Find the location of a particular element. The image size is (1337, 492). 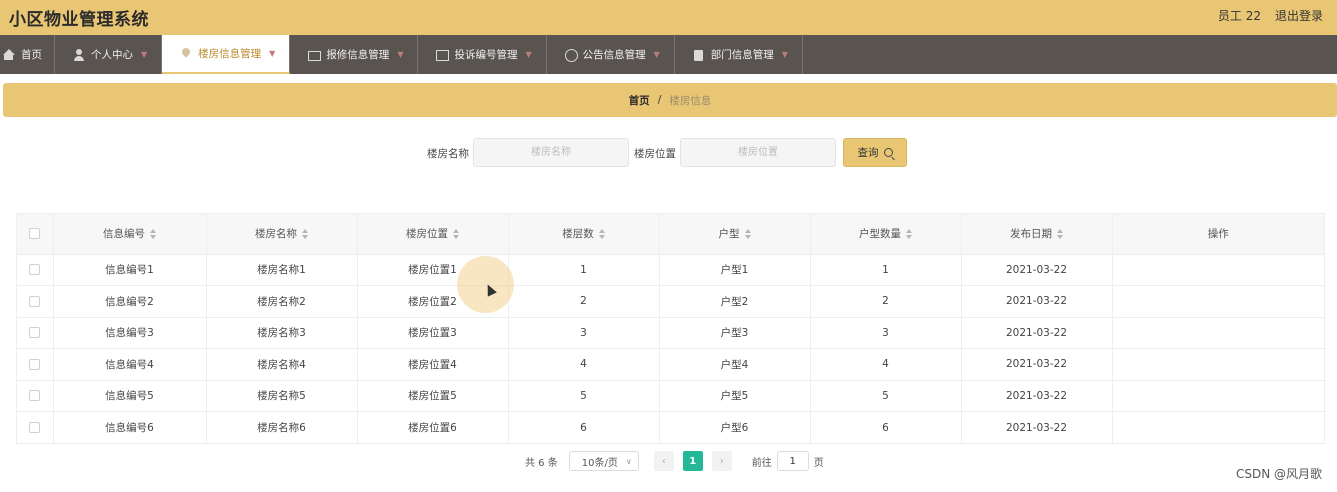

column-header-label: 楼层数 is located at coordinates (578, 234).